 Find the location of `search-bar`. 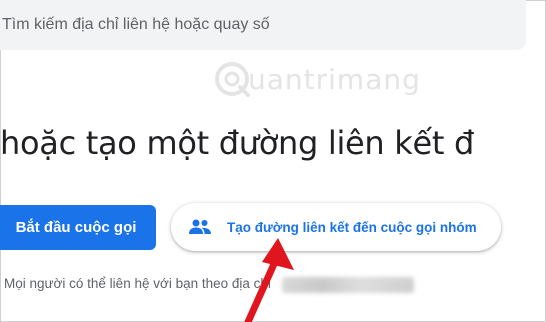

search-bar is located at coordinates (263, 25).